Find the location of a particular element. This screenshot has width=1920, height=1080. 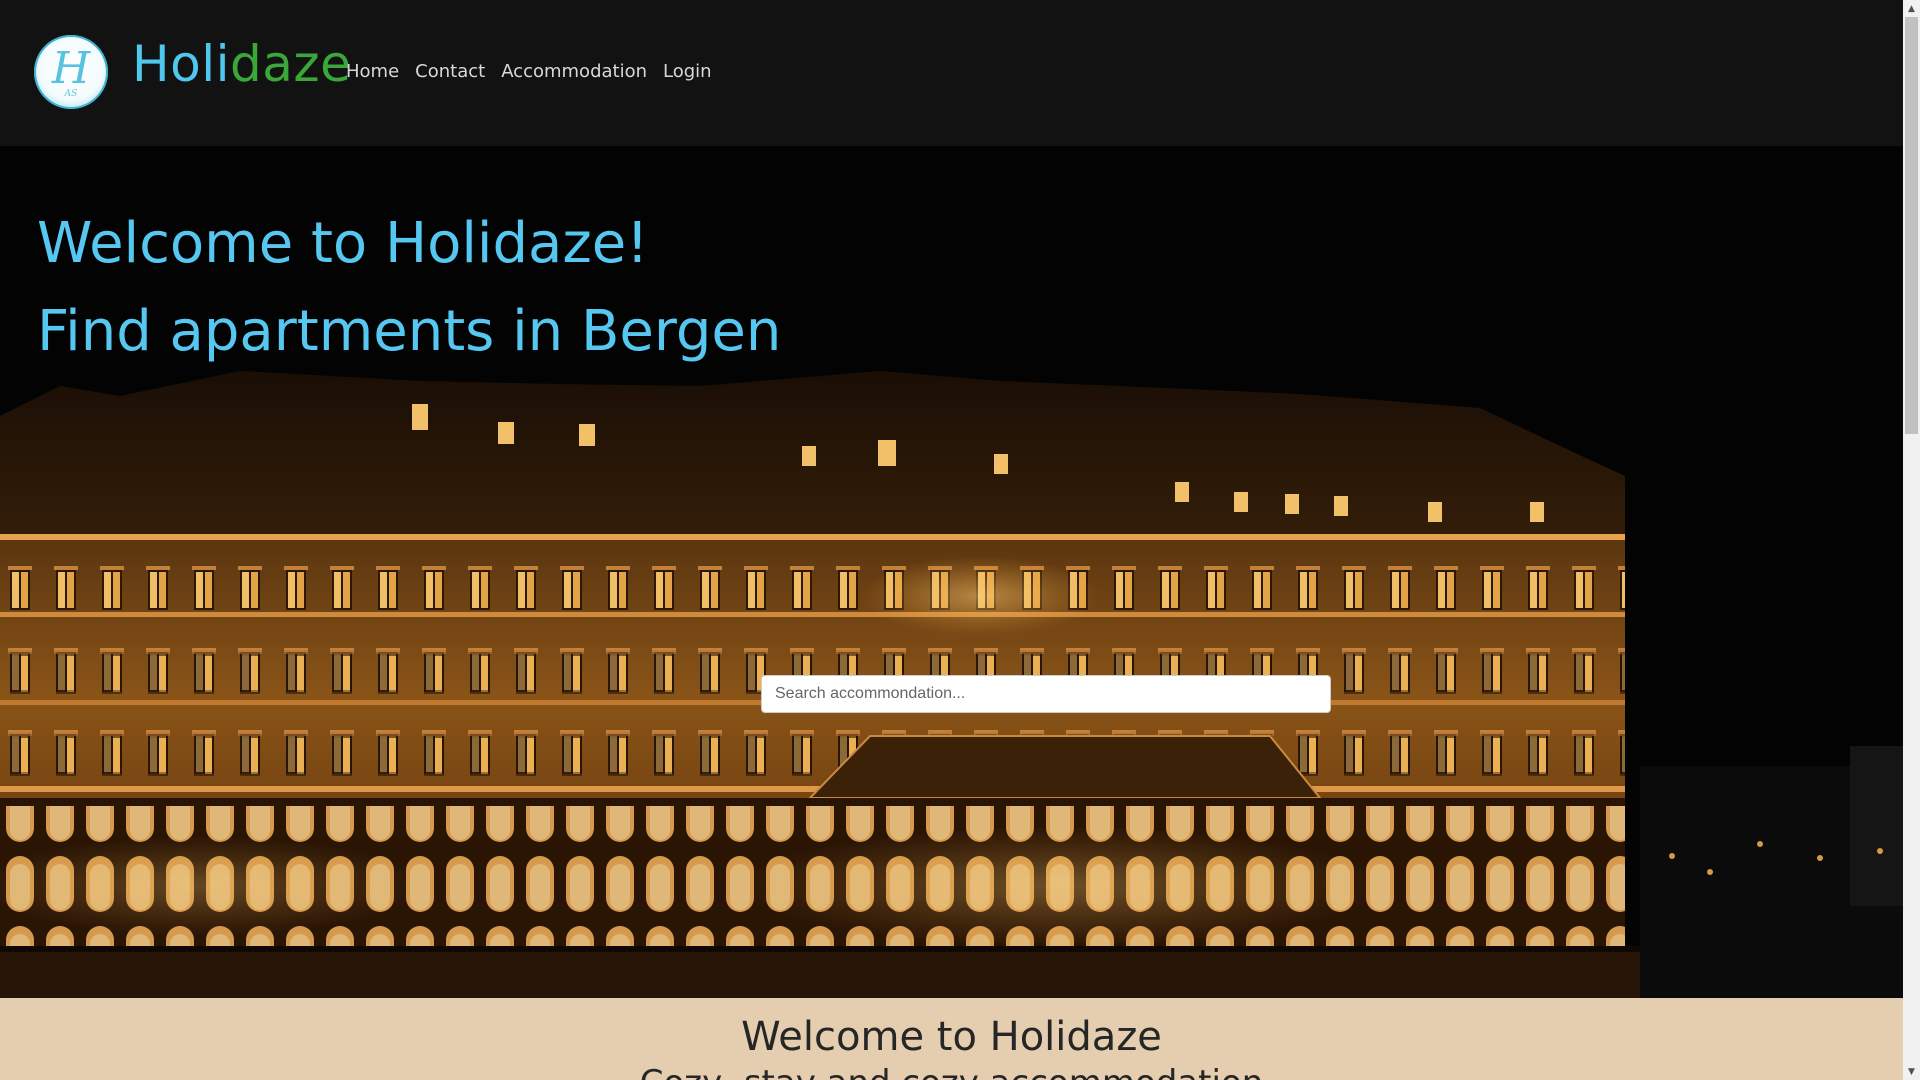

logo-sub: AS is located at coordinates (71, 94).